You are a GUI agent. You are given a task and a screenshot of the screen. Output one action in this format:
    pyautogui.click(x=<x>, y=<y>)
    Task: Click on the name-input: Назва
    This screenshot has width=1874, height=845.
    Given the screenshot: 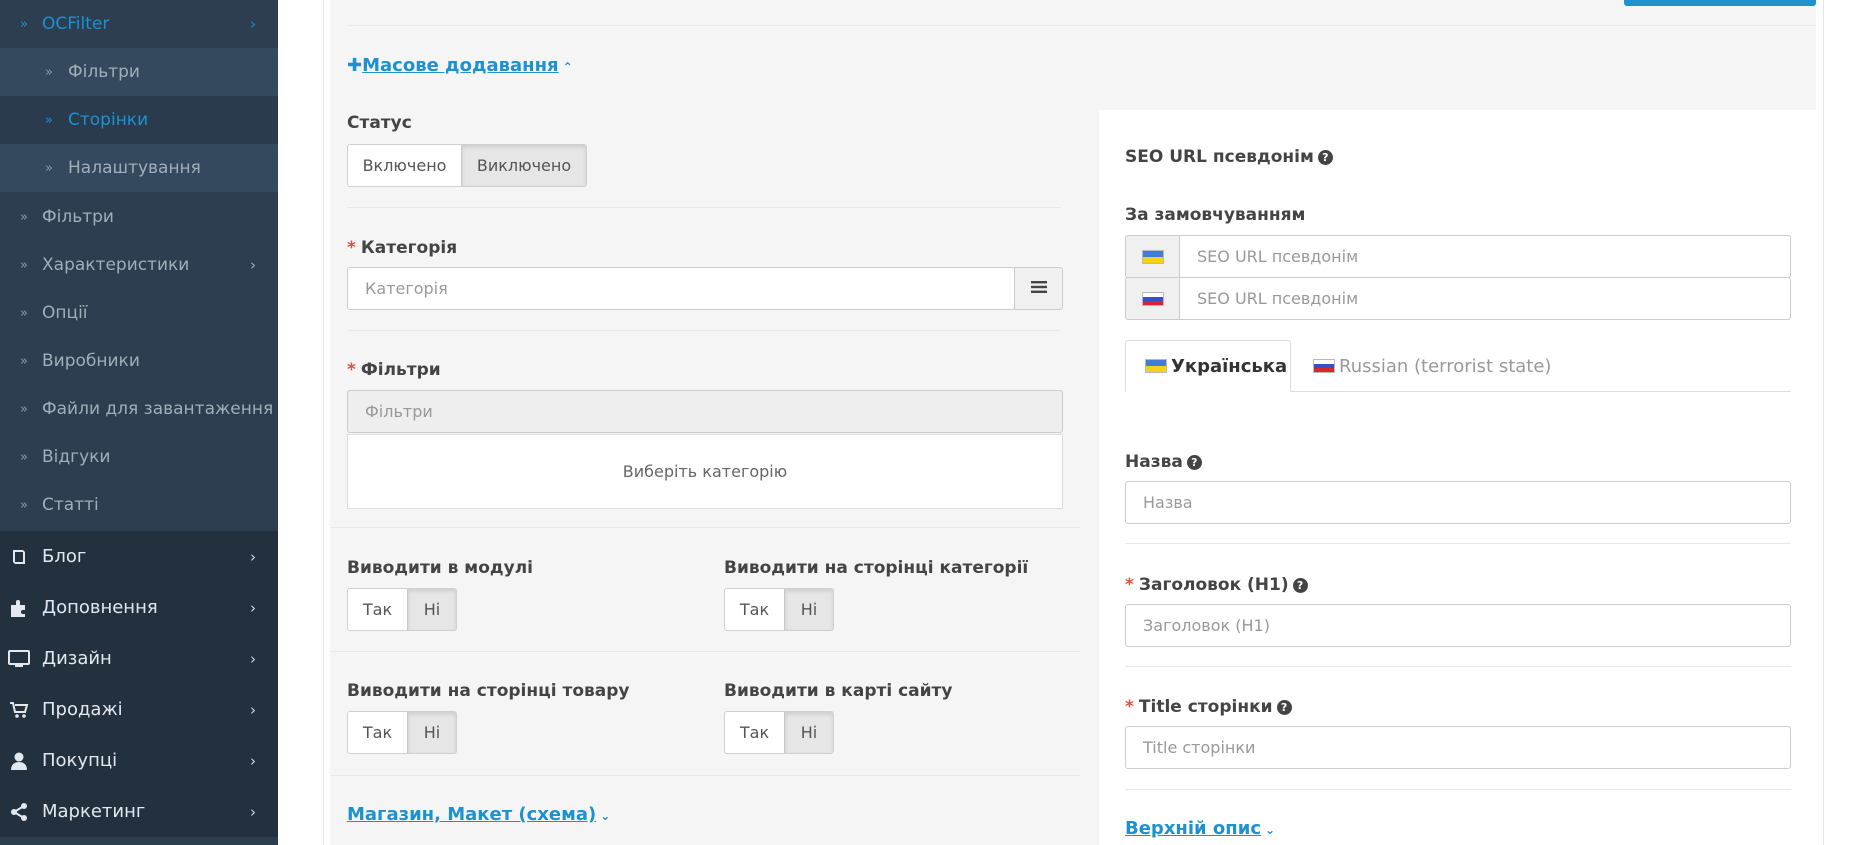 What is the action you would take?
    pyautogui.click(x=1458, y=502)
    